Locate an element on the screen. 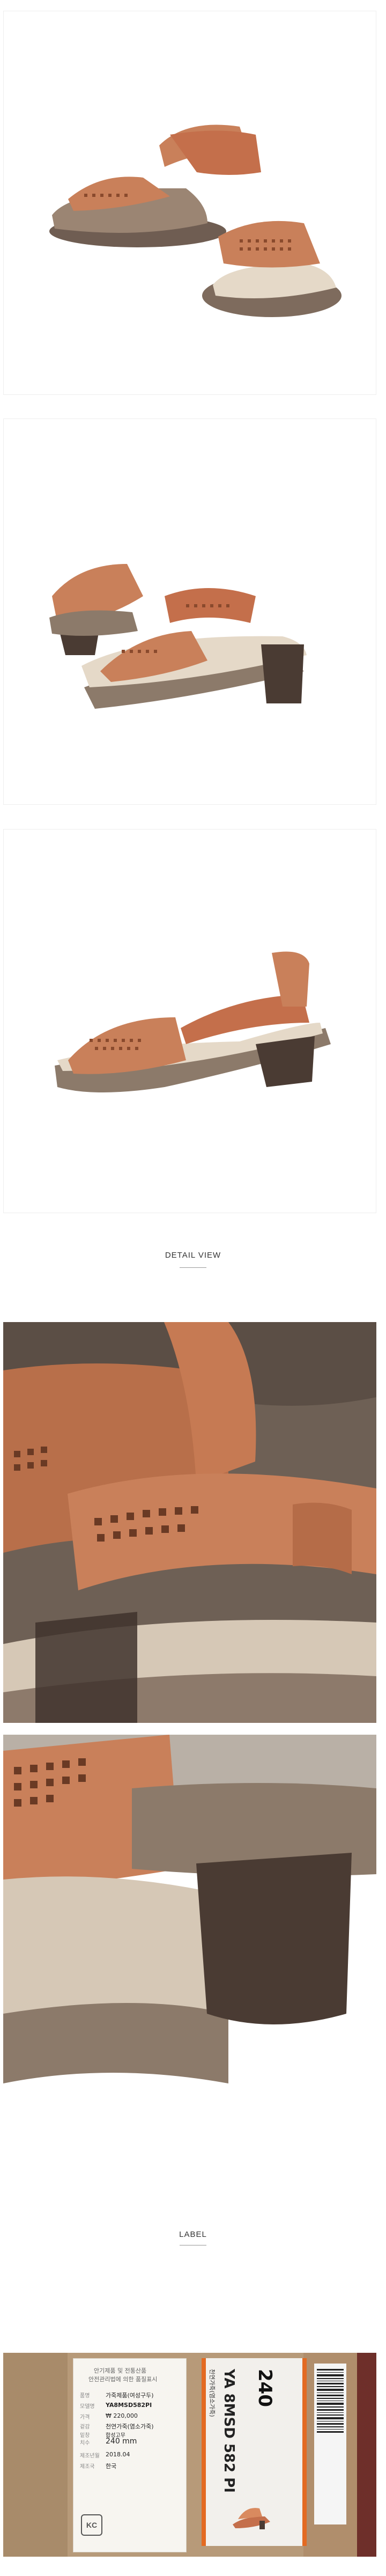 This screenshot has height=2576, width=386. product-photo-front is located at coordinates (189, 203).